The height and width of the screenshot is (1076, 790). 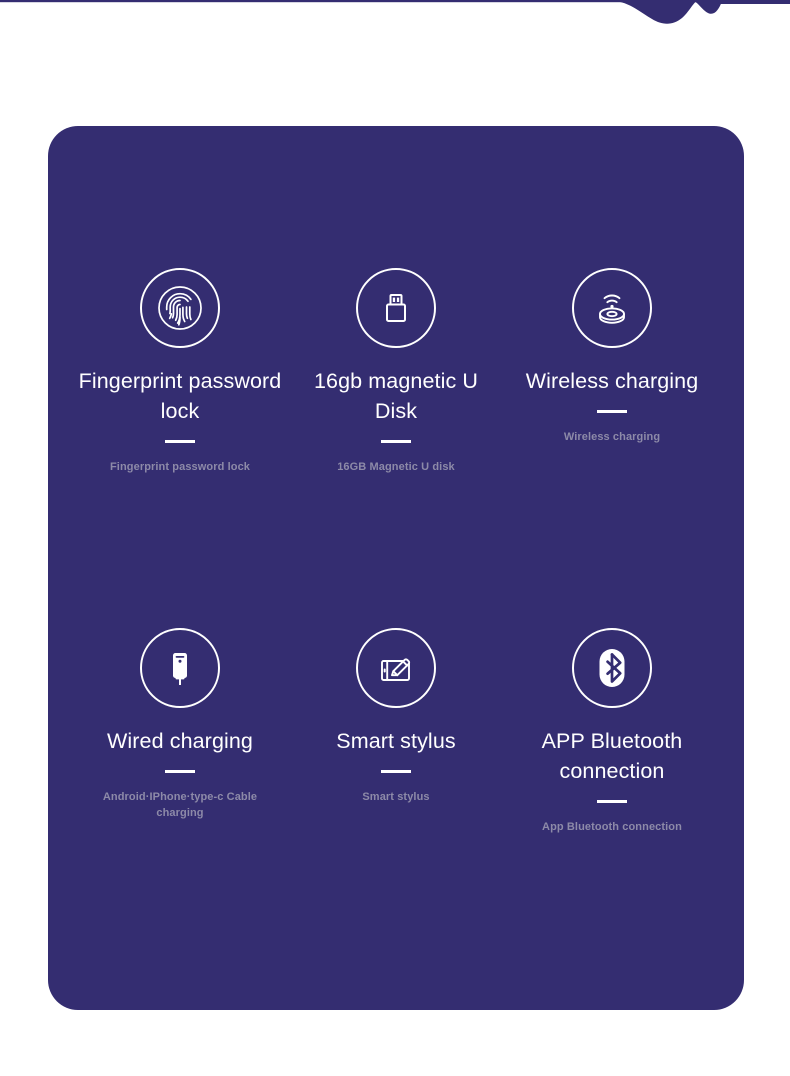 What do you see at coordinates (612, 356) in the screenshot?
I see `feature-item-wireless-charging: Wireless charging Wireless charging` at bounding box center [612, 356].